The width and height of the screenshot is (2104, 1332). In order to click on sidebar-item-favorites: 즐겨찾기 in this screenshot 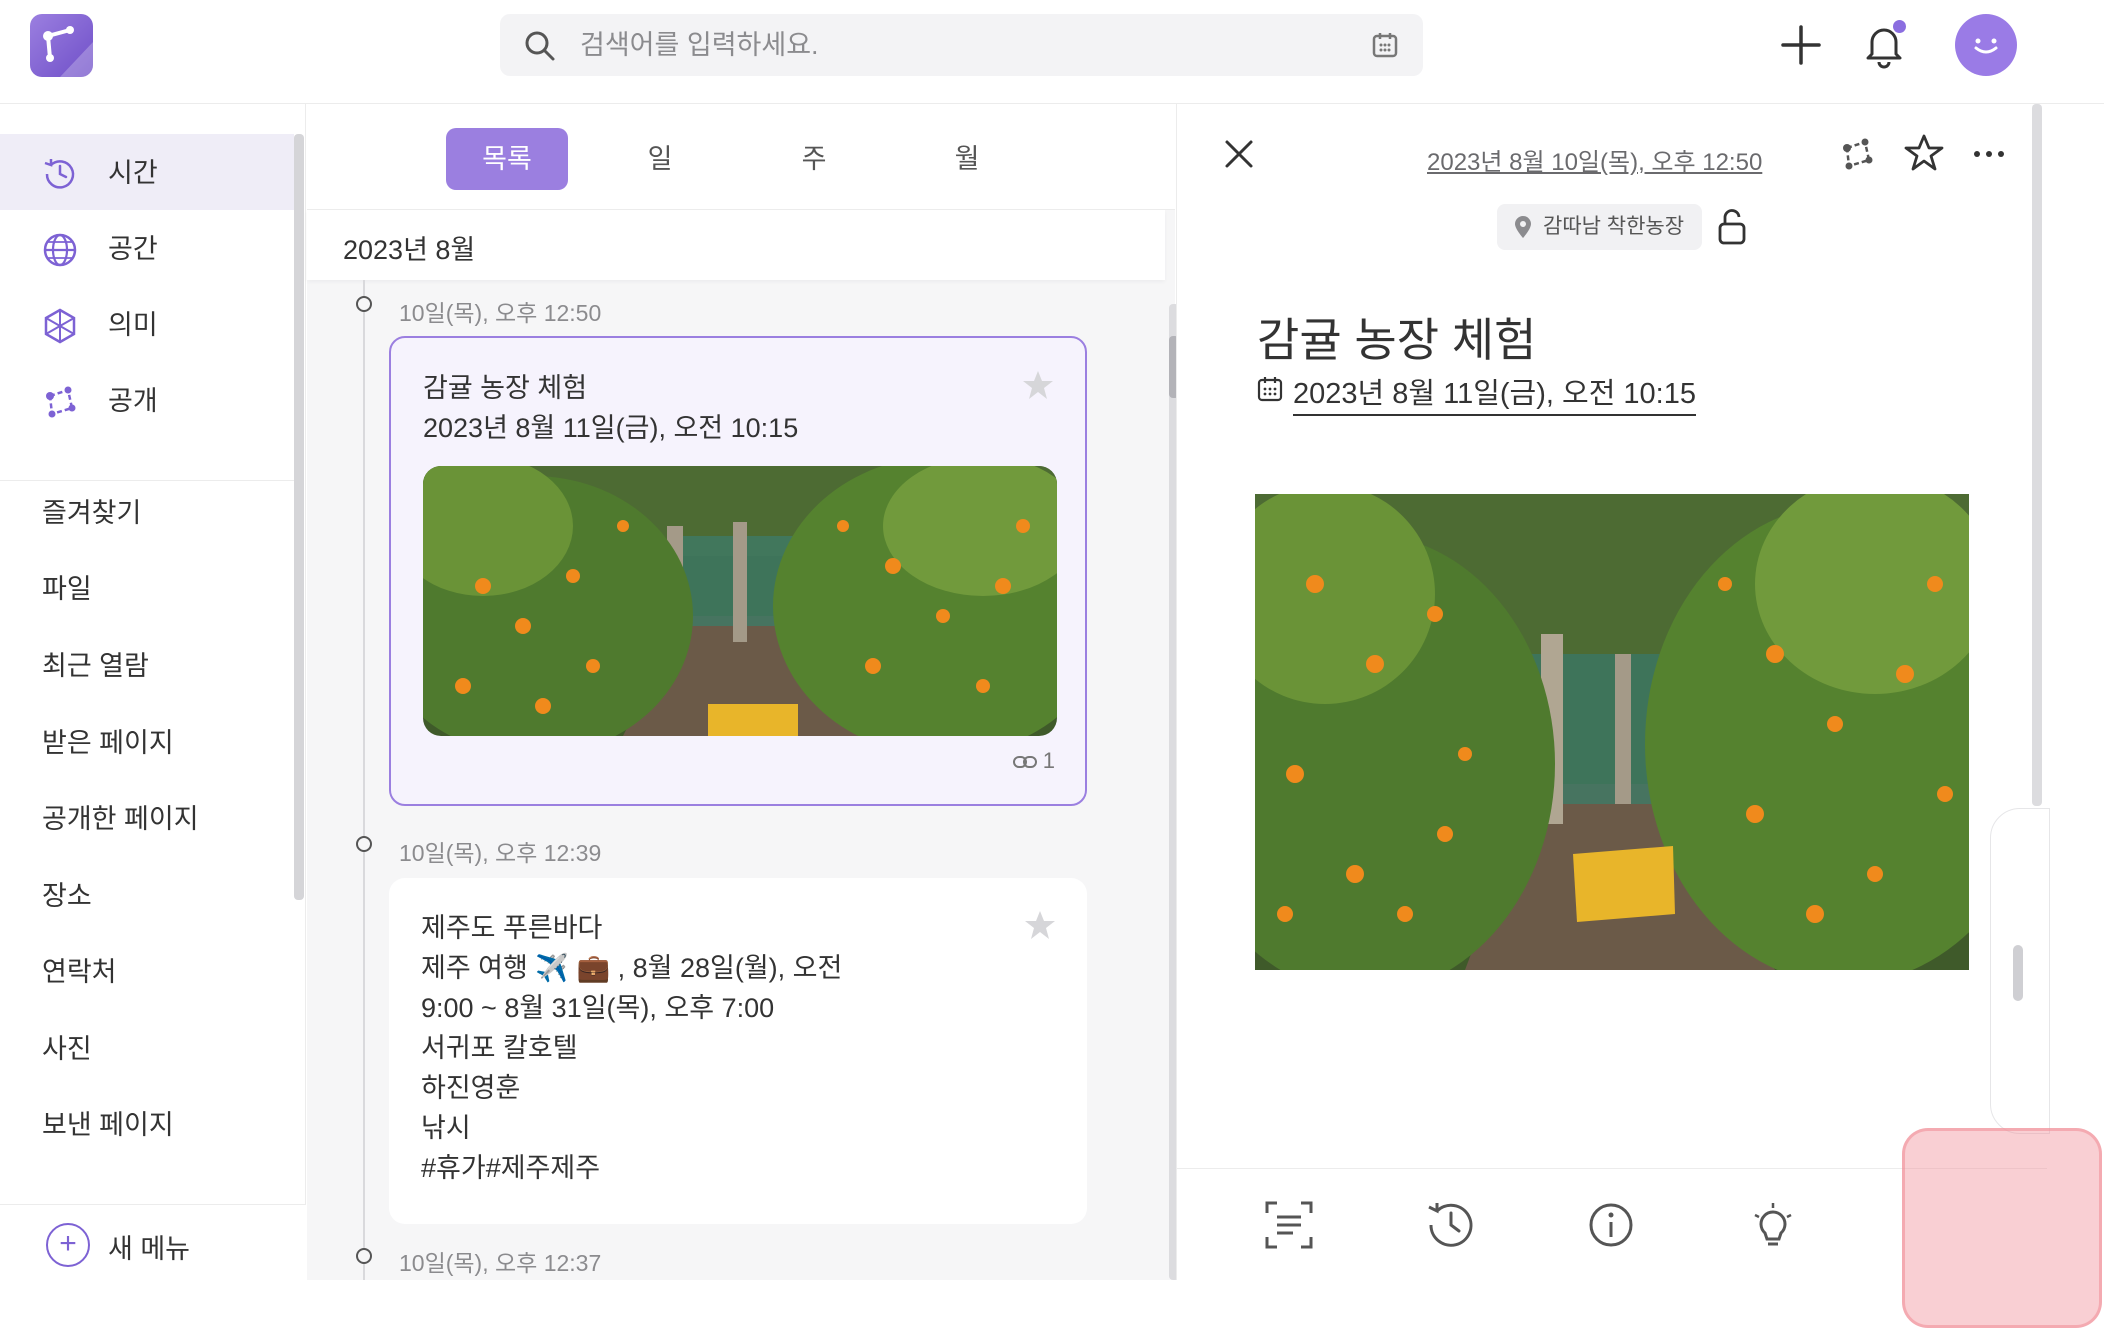, I will do `click(91, 513)`.